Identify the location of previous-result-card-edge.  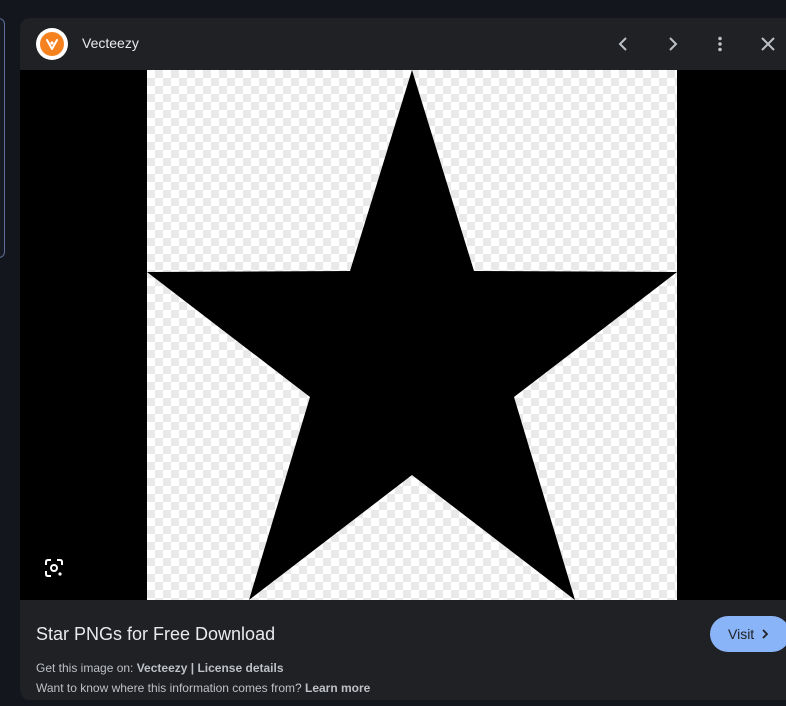
(2, 138).